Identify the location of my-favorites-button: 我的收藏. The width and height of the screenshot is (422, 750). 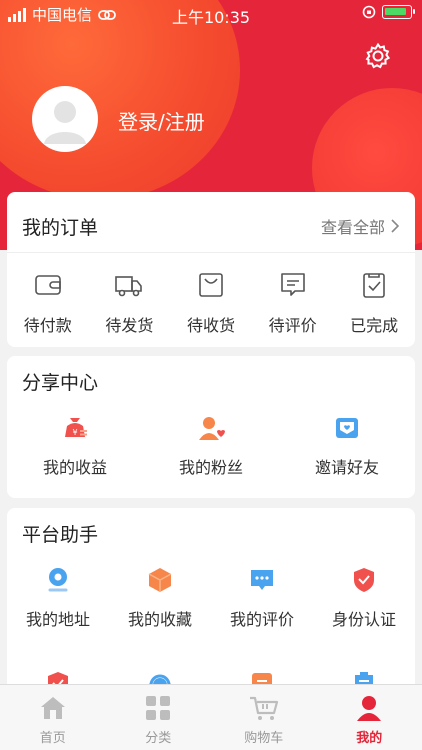
(160, 598).